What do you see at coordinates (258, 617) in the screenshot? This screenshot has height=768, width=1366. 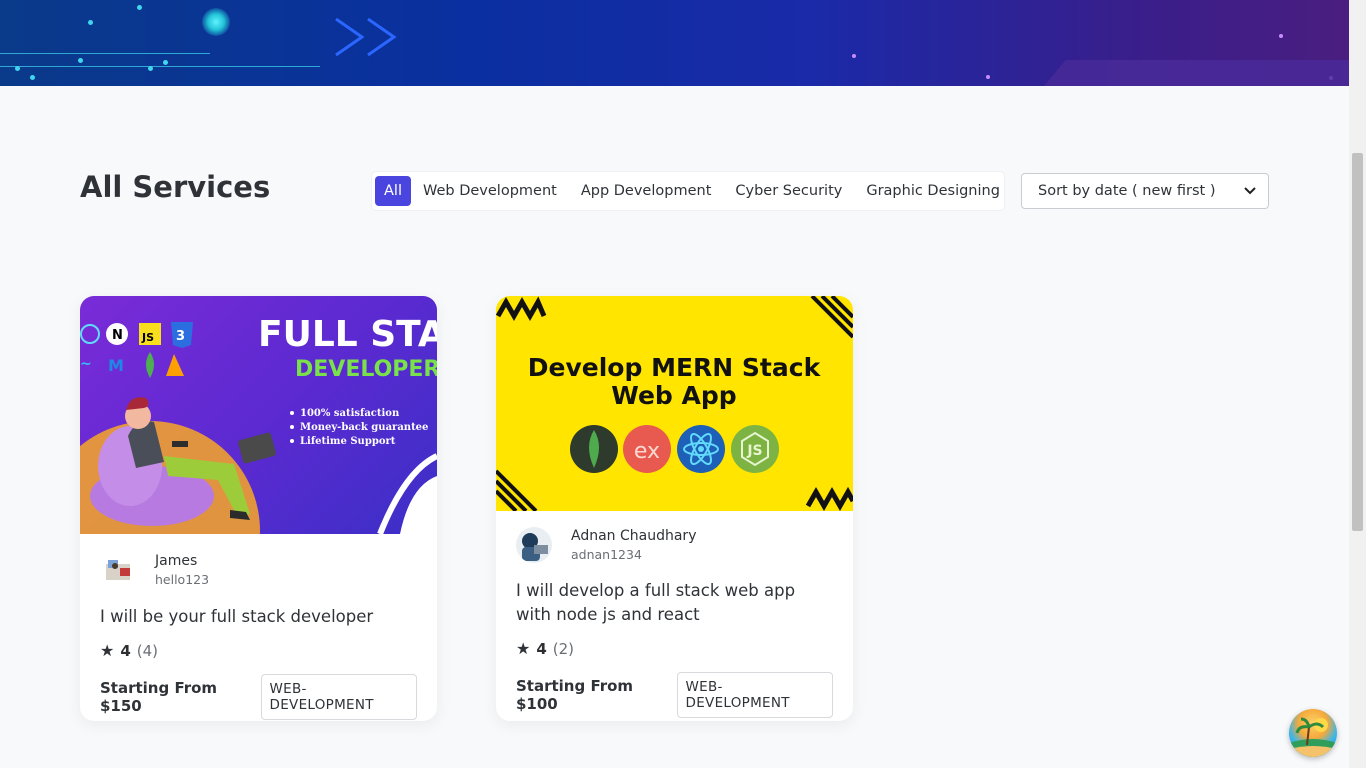 I see `service-title: I will be your full stack developer` at bounding box center [258, 617].